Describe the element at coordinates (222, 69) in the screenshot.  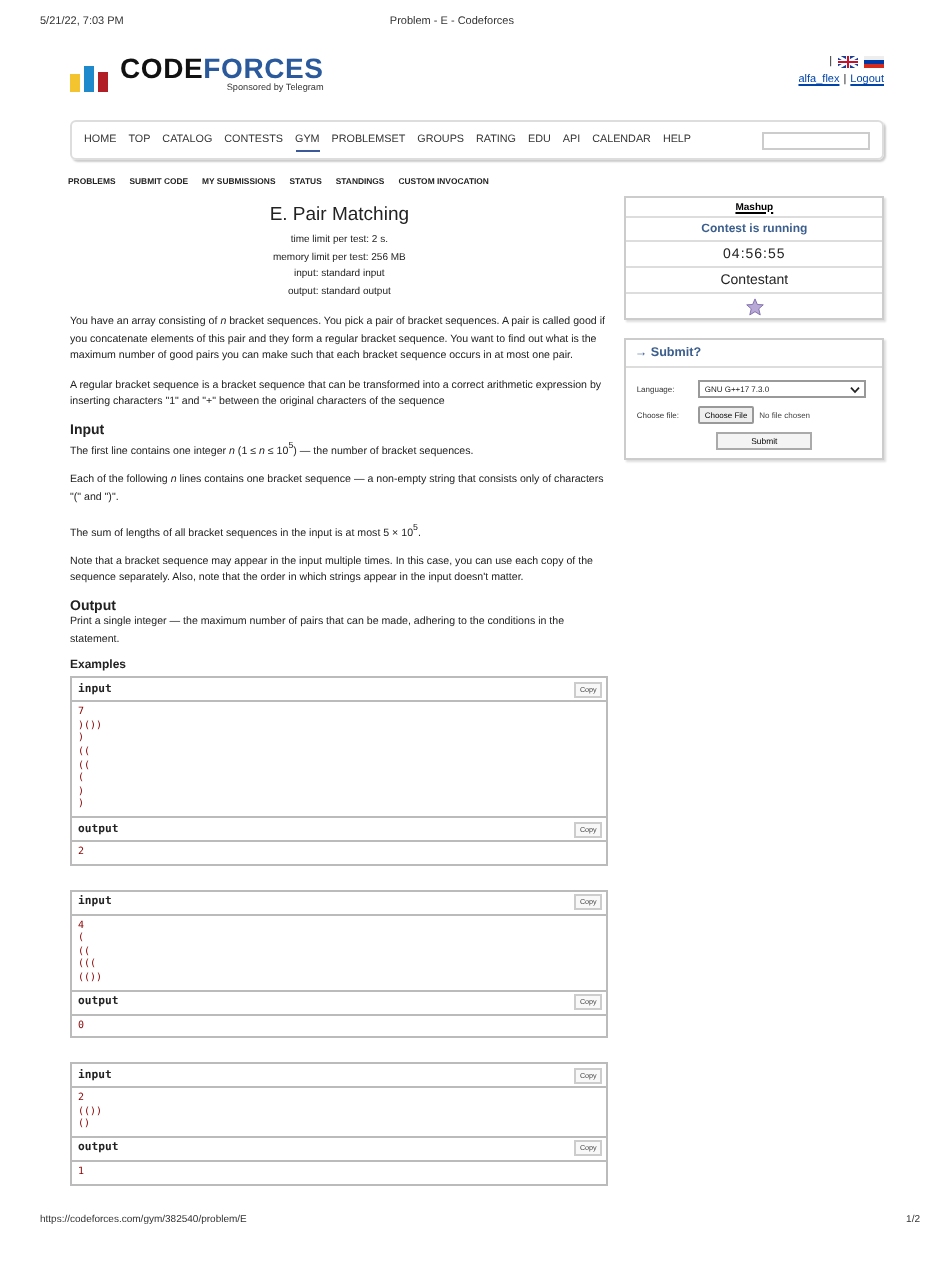
I see `logo-text: CODEFORCES` at that location.